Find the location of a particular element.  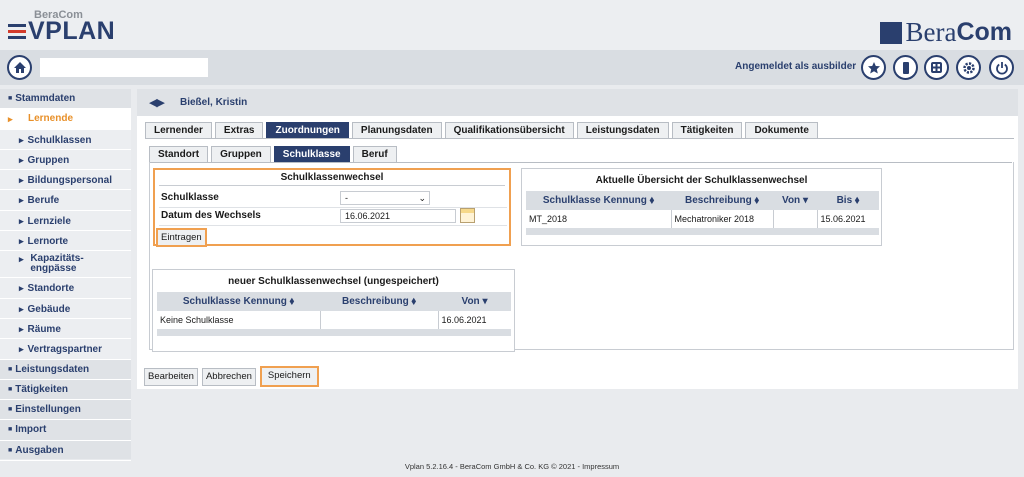

eintragen-button: Eintragen is located at coordinates (181, 237).